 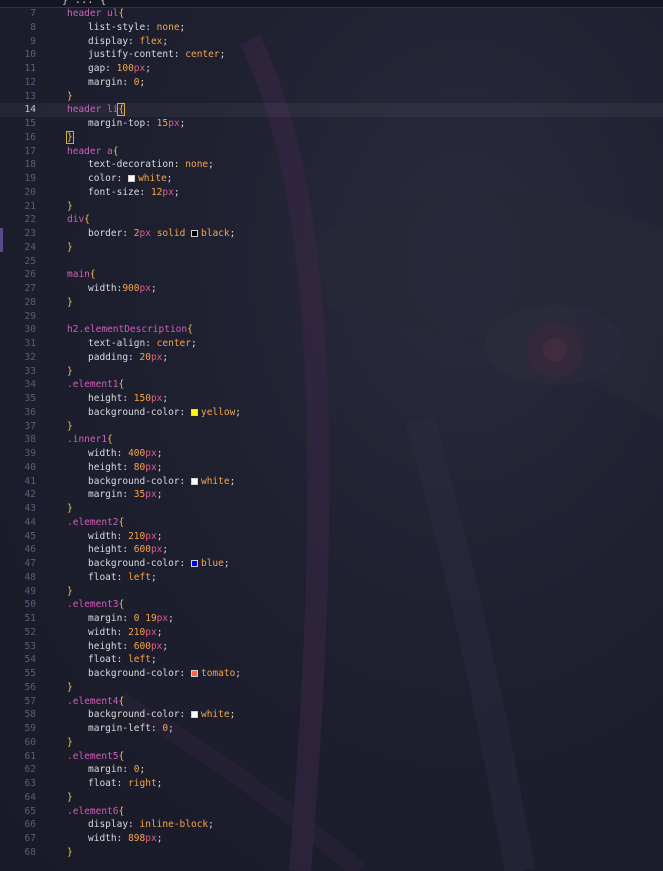 What do you see at coordinates (331, 633) in the screenshot?
I see `code-line: 52 width: 210px;` at bounding box center [331, 633].